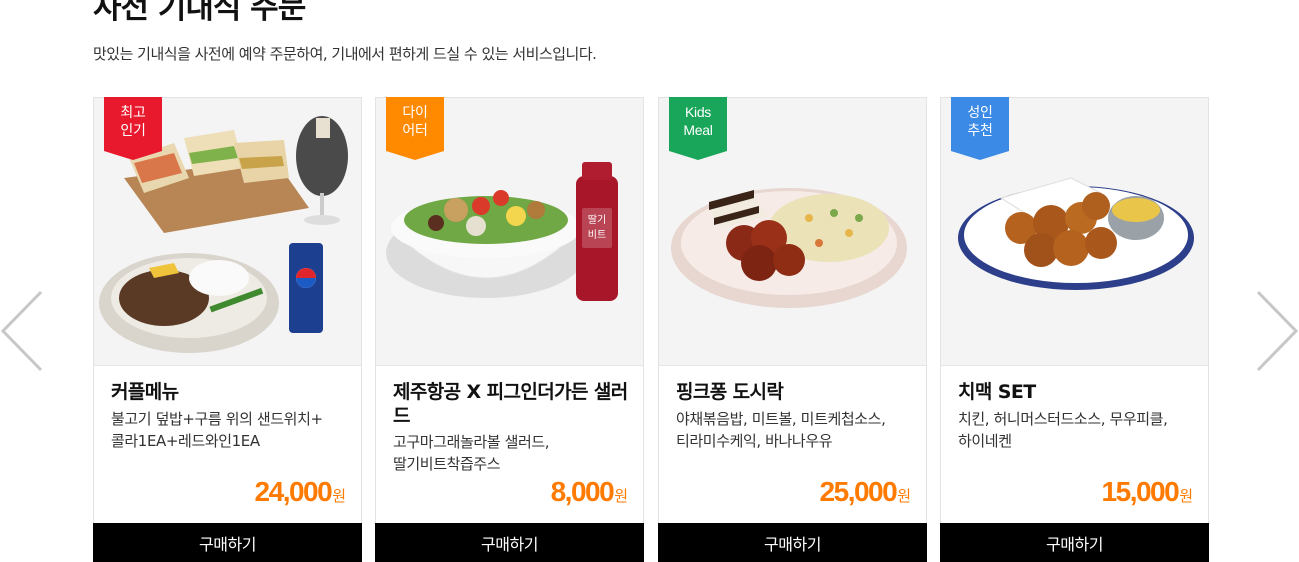 This screenshot has height=562, width=1299. Describe the element at coordinates (231, 392) in the screenshot. I see `product-name: 커플메뉴` at that location.